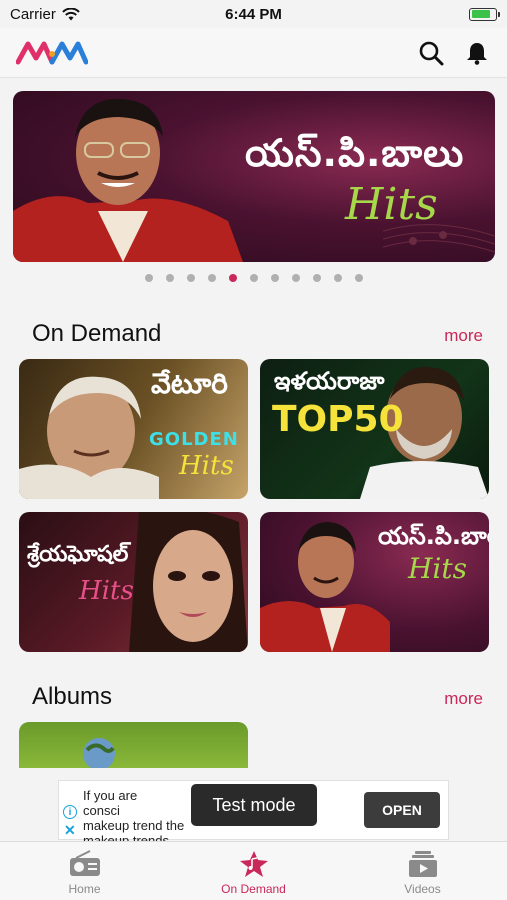  What do you see at coordinates (99, 753) in the screenshot?
I see `album-artwork` at bounding box center [99, 753].